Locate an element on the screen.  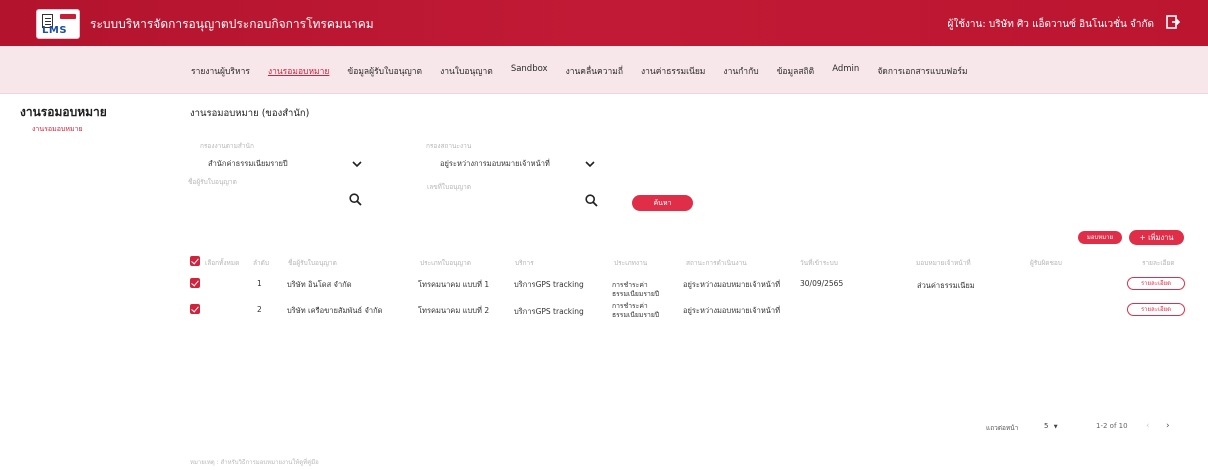
row-assigned: ส่วนค่าธรรมเนียม is located at coordinates (946, 285).